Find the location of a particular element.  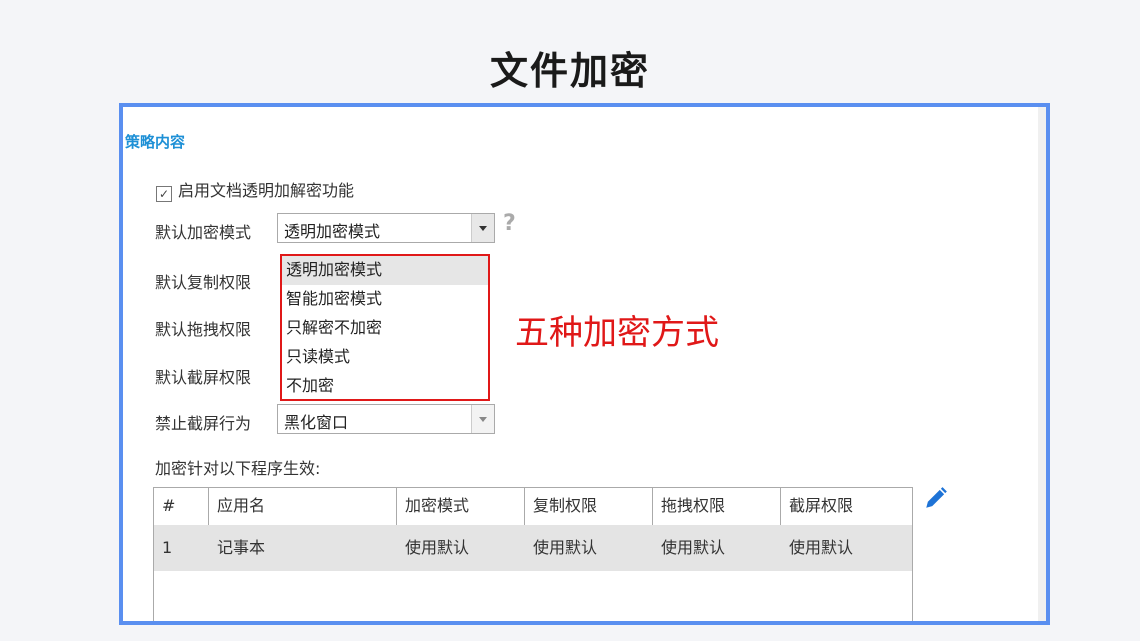

help-icon: ? is located at coordinates (509, 223).